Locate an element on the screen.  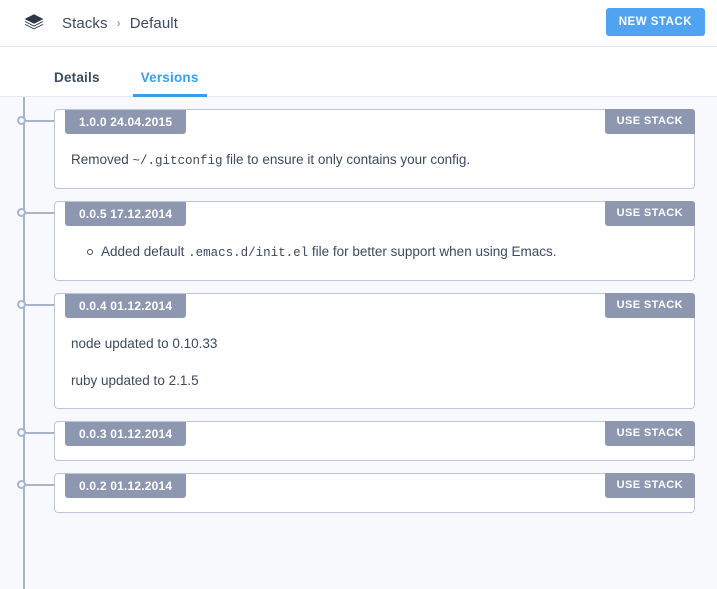
version-card: 0.0.2 01.12.2014 USE STACK is located at coordinates (374, 493).